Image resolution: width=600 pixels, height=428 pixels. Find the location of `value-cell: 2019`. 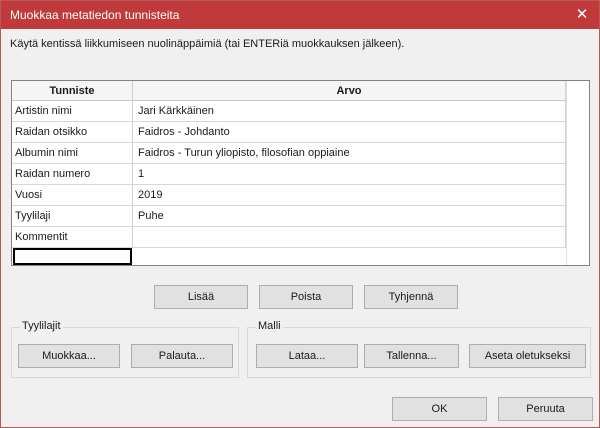

value-cell: 2019 is located at coordinates (349, 195).